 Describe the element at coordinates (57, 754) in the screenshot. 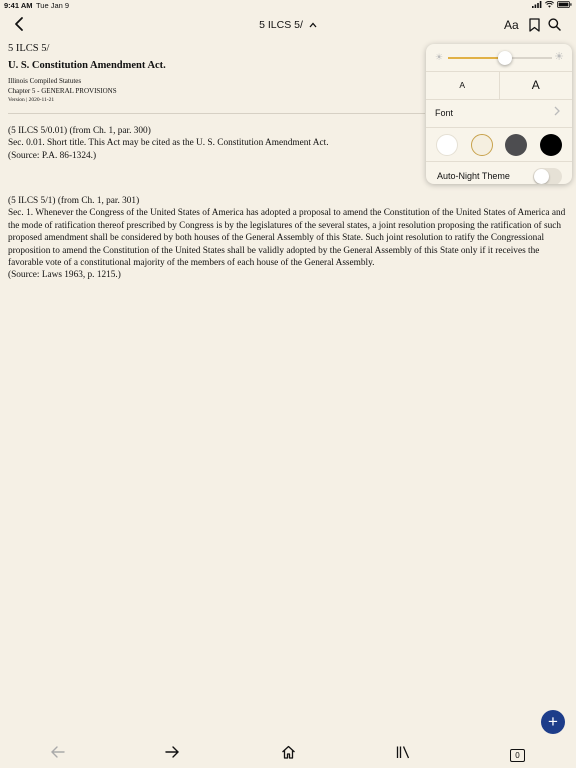

I see `arrow-left-icon` at that location.